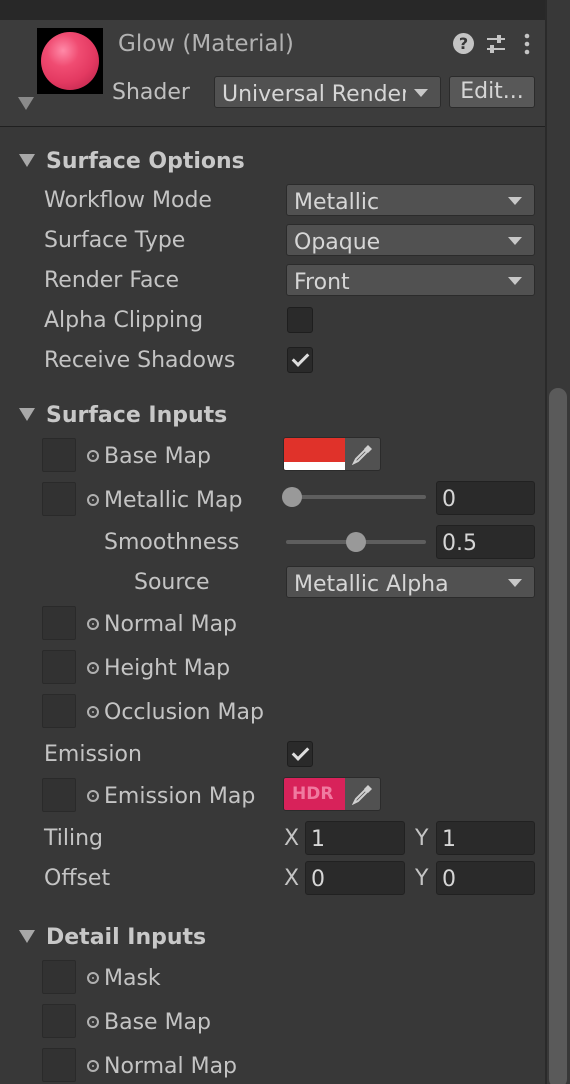 The width and height of the screenshot is (570, 1084). I want to click on metallic-value: 0, so click(449, 499).